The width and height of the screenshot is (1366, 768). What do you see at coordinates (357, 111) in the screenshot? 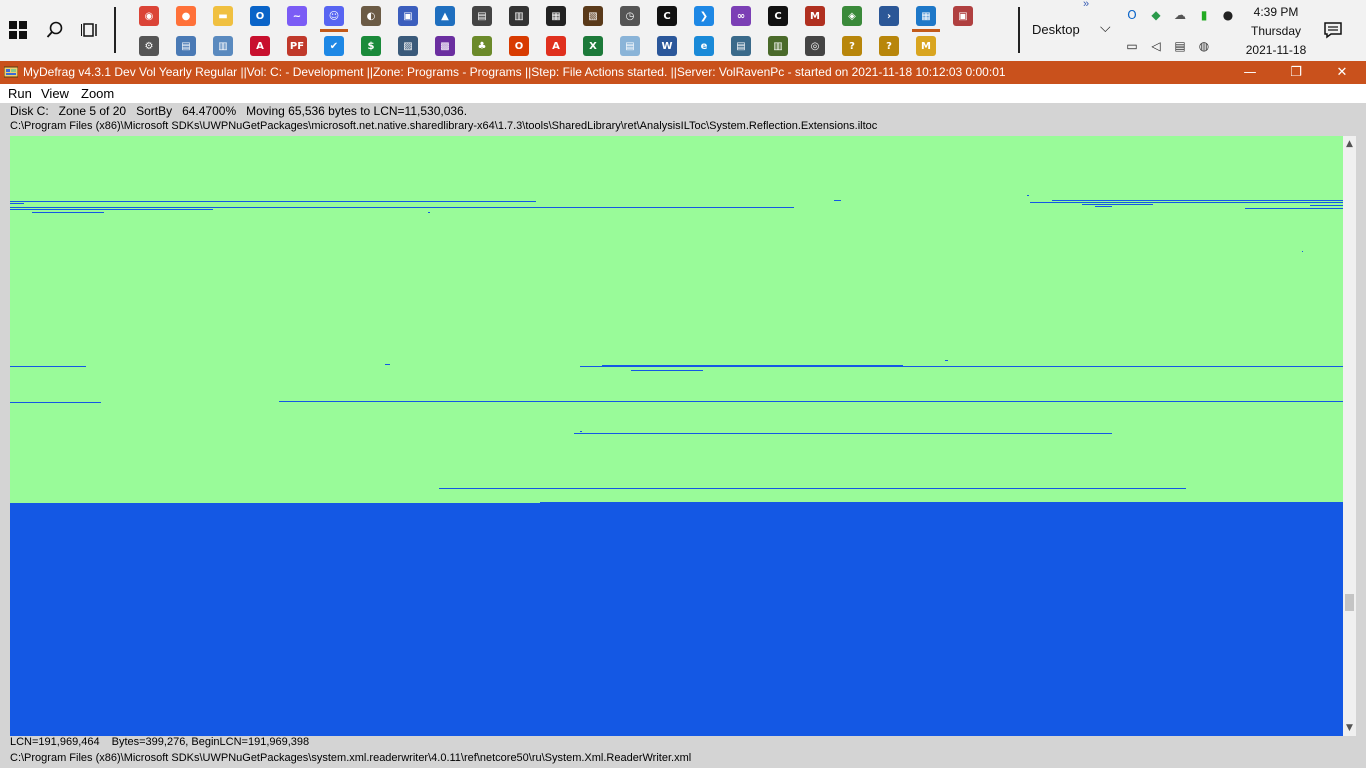
I see `moving-status: Moving 65,536 bytes to LCN=11,530,036.` at bounding box center [357, 111].